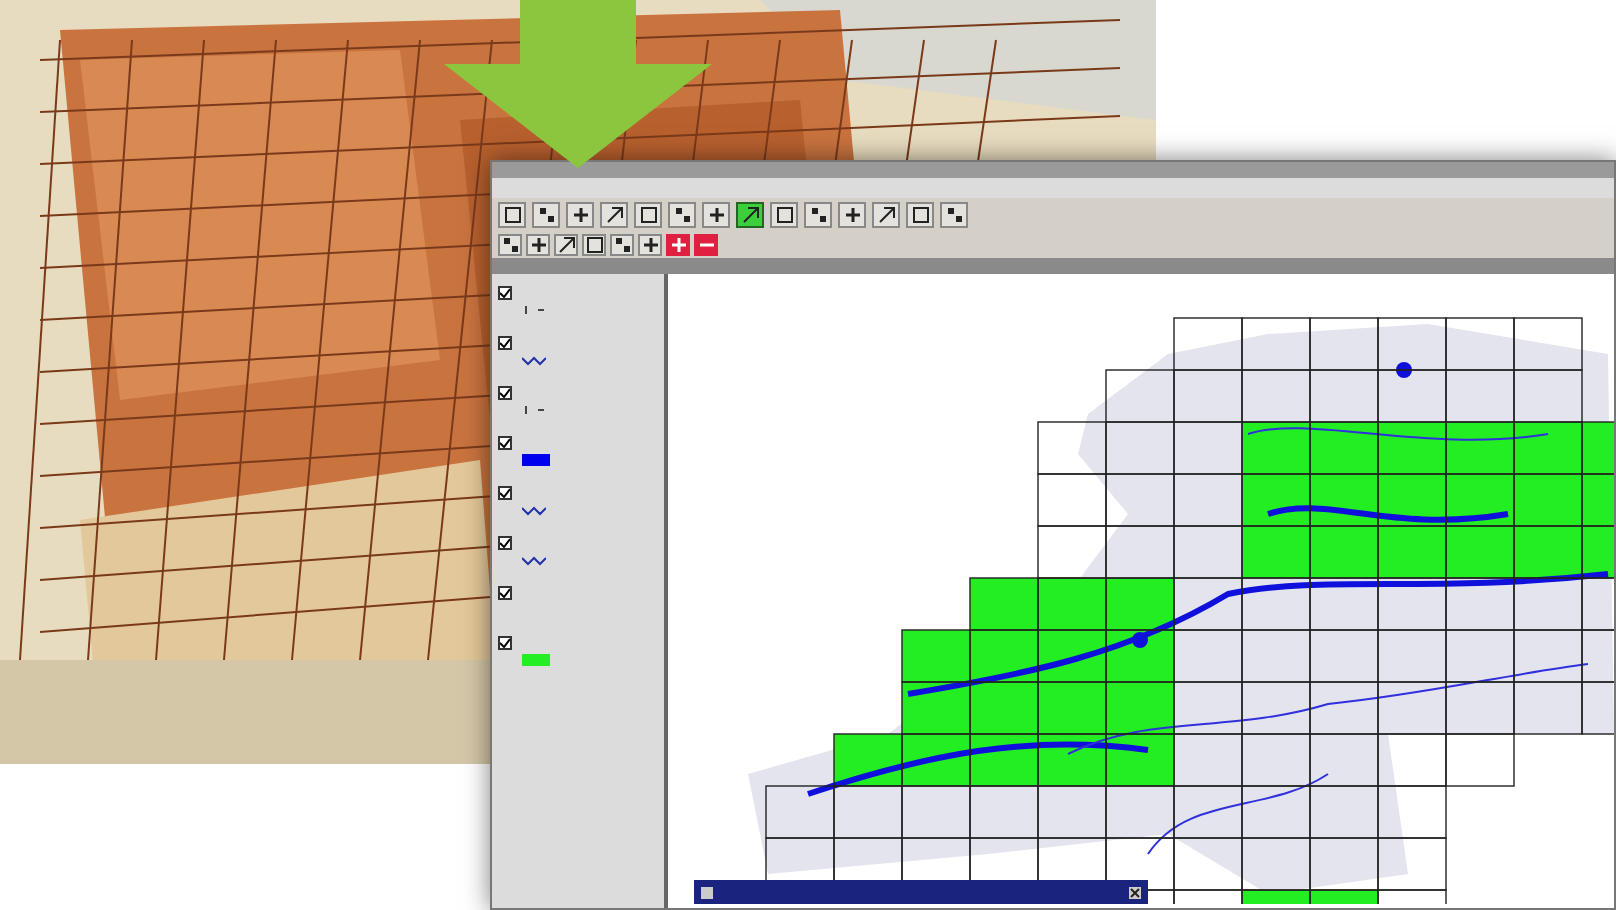 The height and width of the screenshot is (910, 1616). I want to click on zoom-out-button, so click(706, 244).